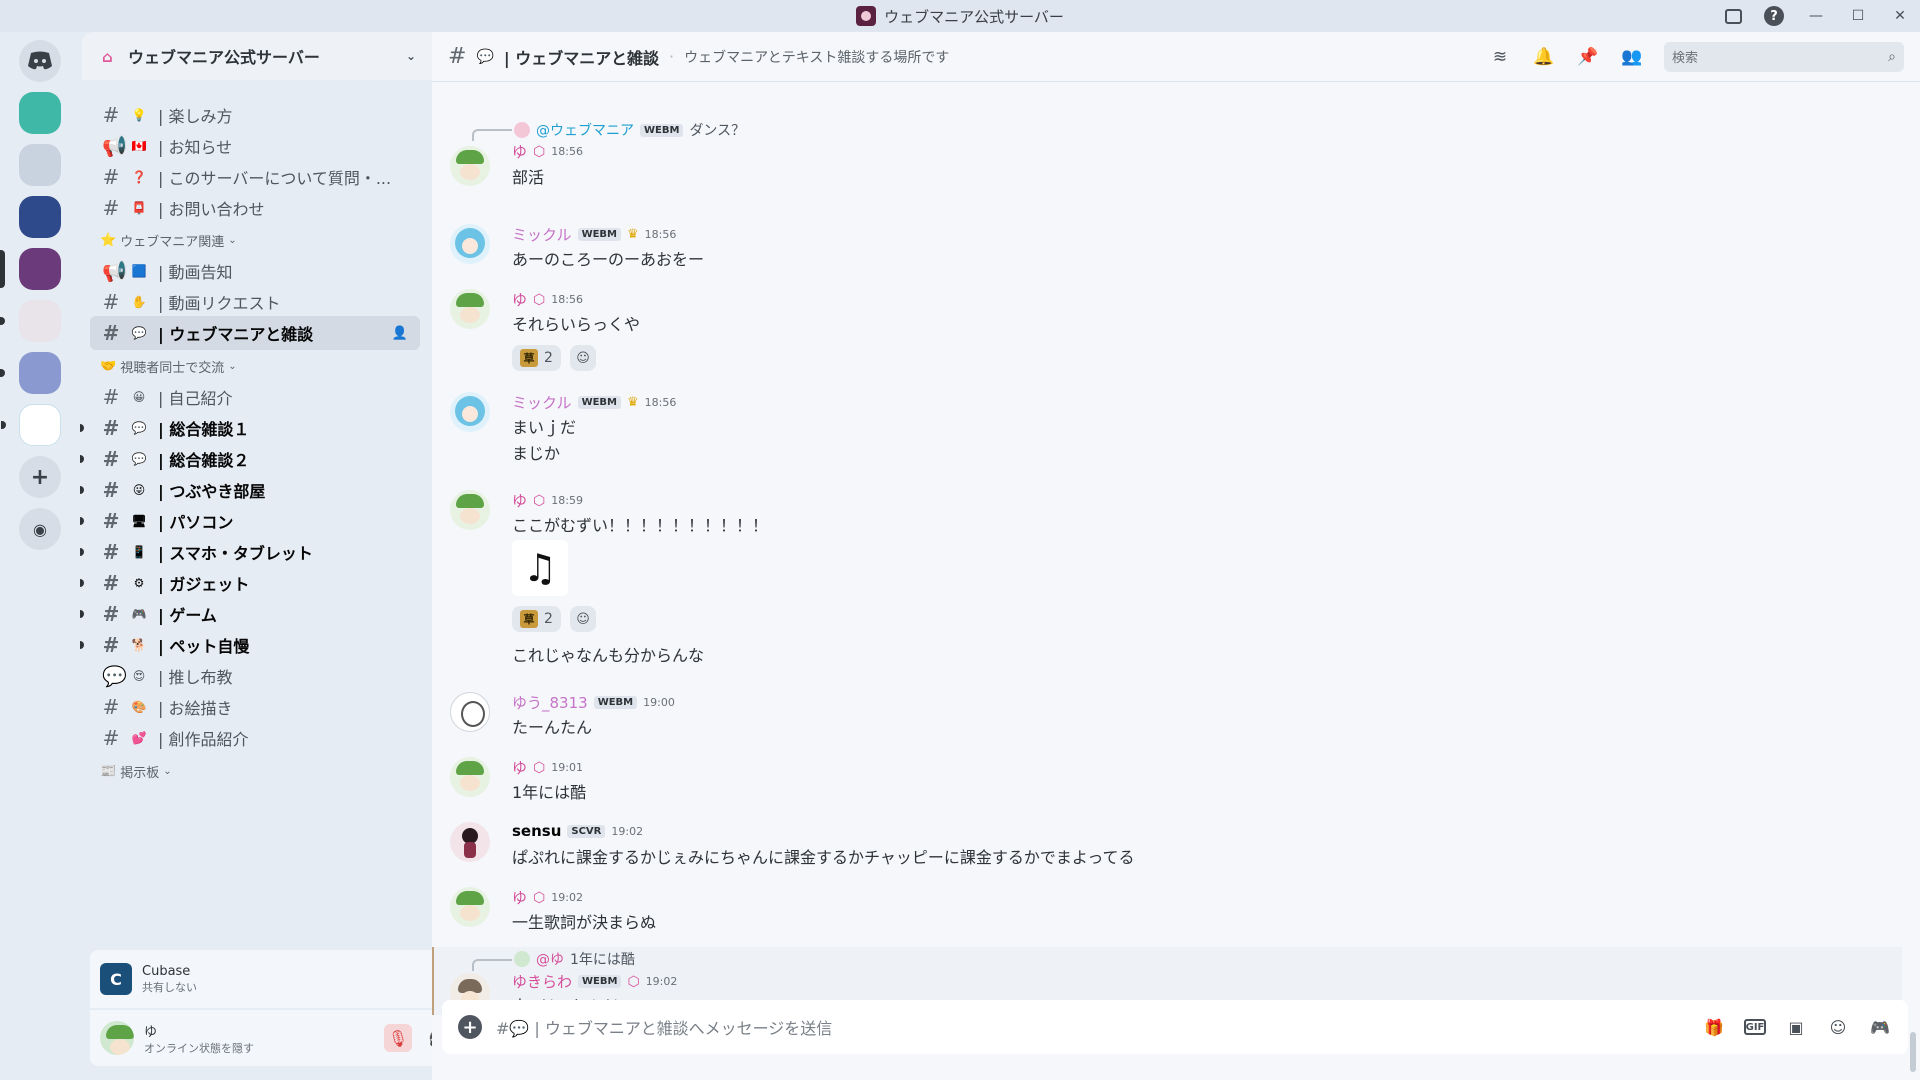 This screenshot has height=1080, width=1920. I want to click on close-button: ✕, so click(1900, 16).